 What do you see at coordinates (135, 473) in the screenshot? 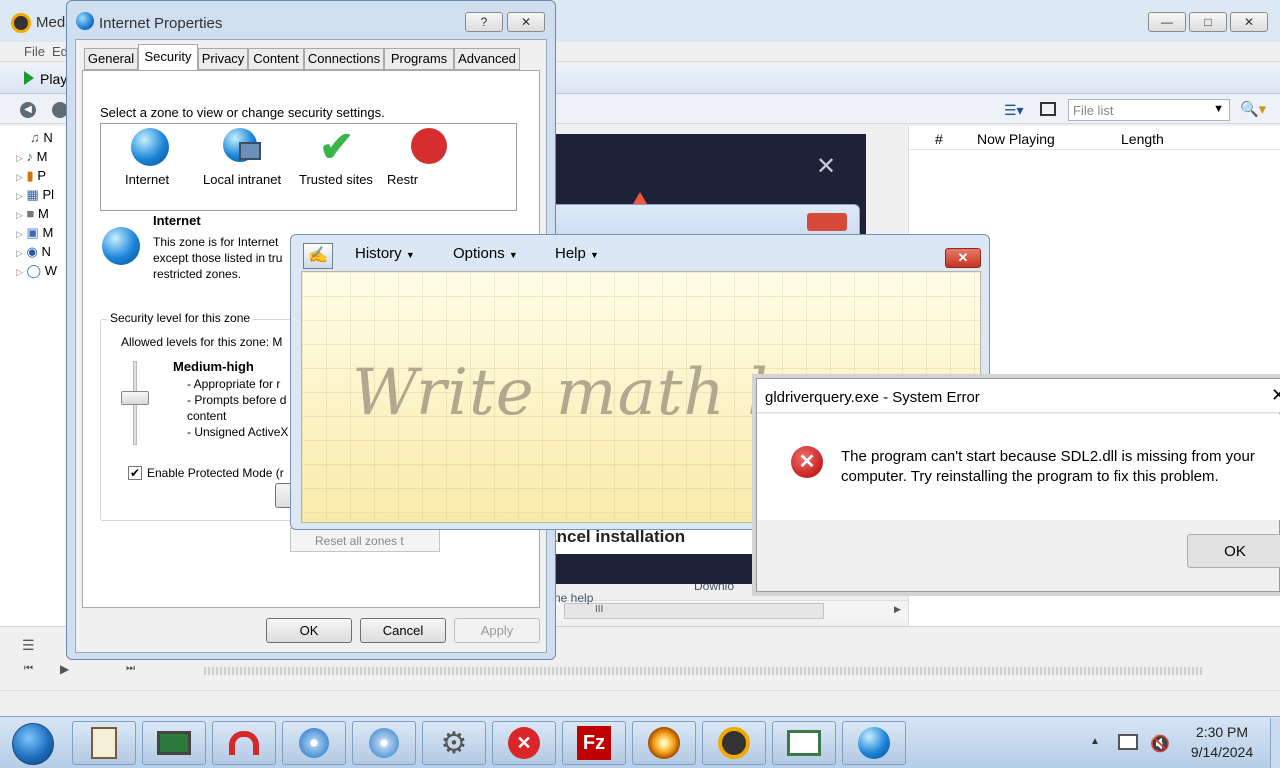
I see `protected-mode-checkbox: ✔` at bounding box center [135, 473].